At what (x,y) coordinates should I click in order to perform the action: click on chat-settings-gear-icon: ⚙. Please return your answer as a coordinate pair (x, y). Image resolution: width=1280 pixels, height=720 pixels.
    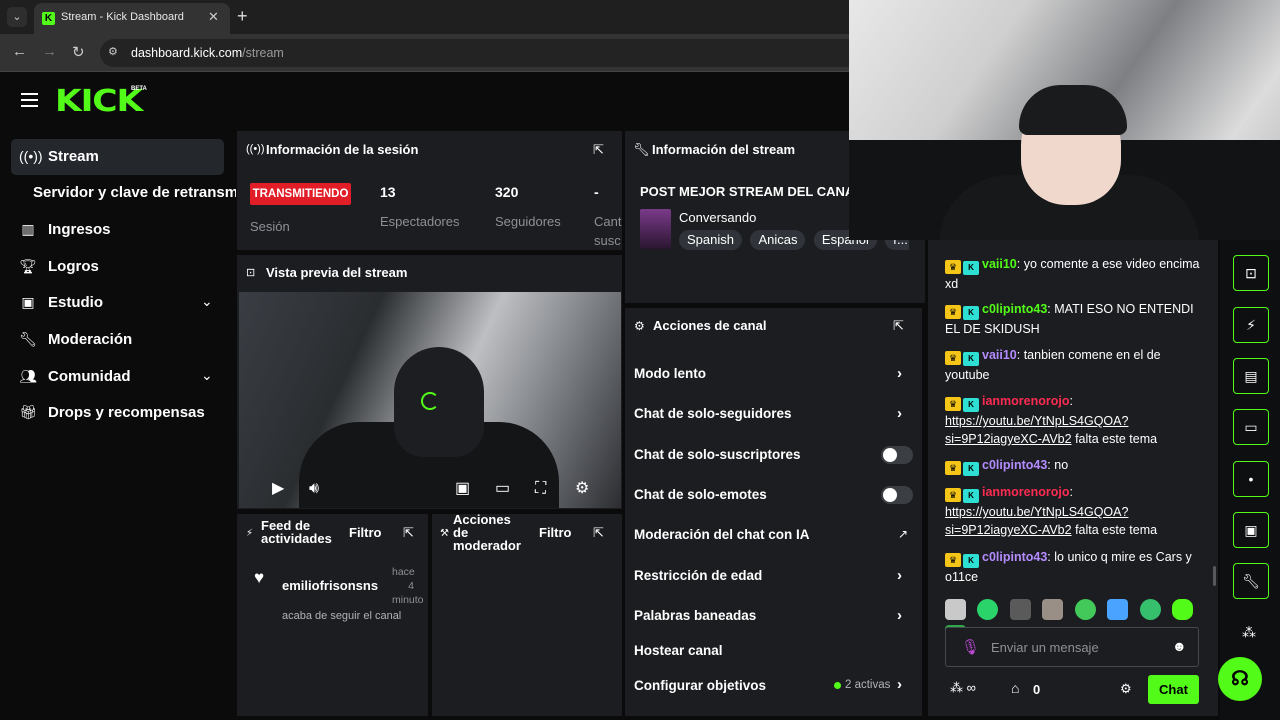
    Looking at the image, I should click on (1126, 689).